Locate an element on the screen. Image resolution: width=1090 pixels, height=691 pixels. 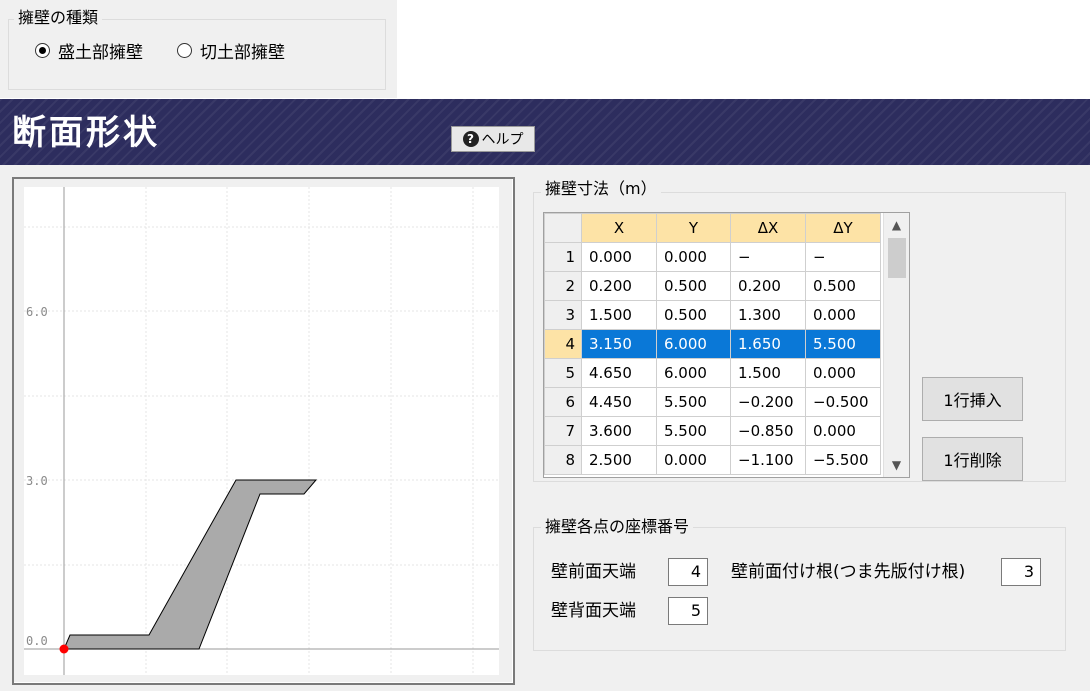
wall-type-group: 擁壁の種類 盛土部擁壁 切土部擁壁 is located at coordinates (198, 49).